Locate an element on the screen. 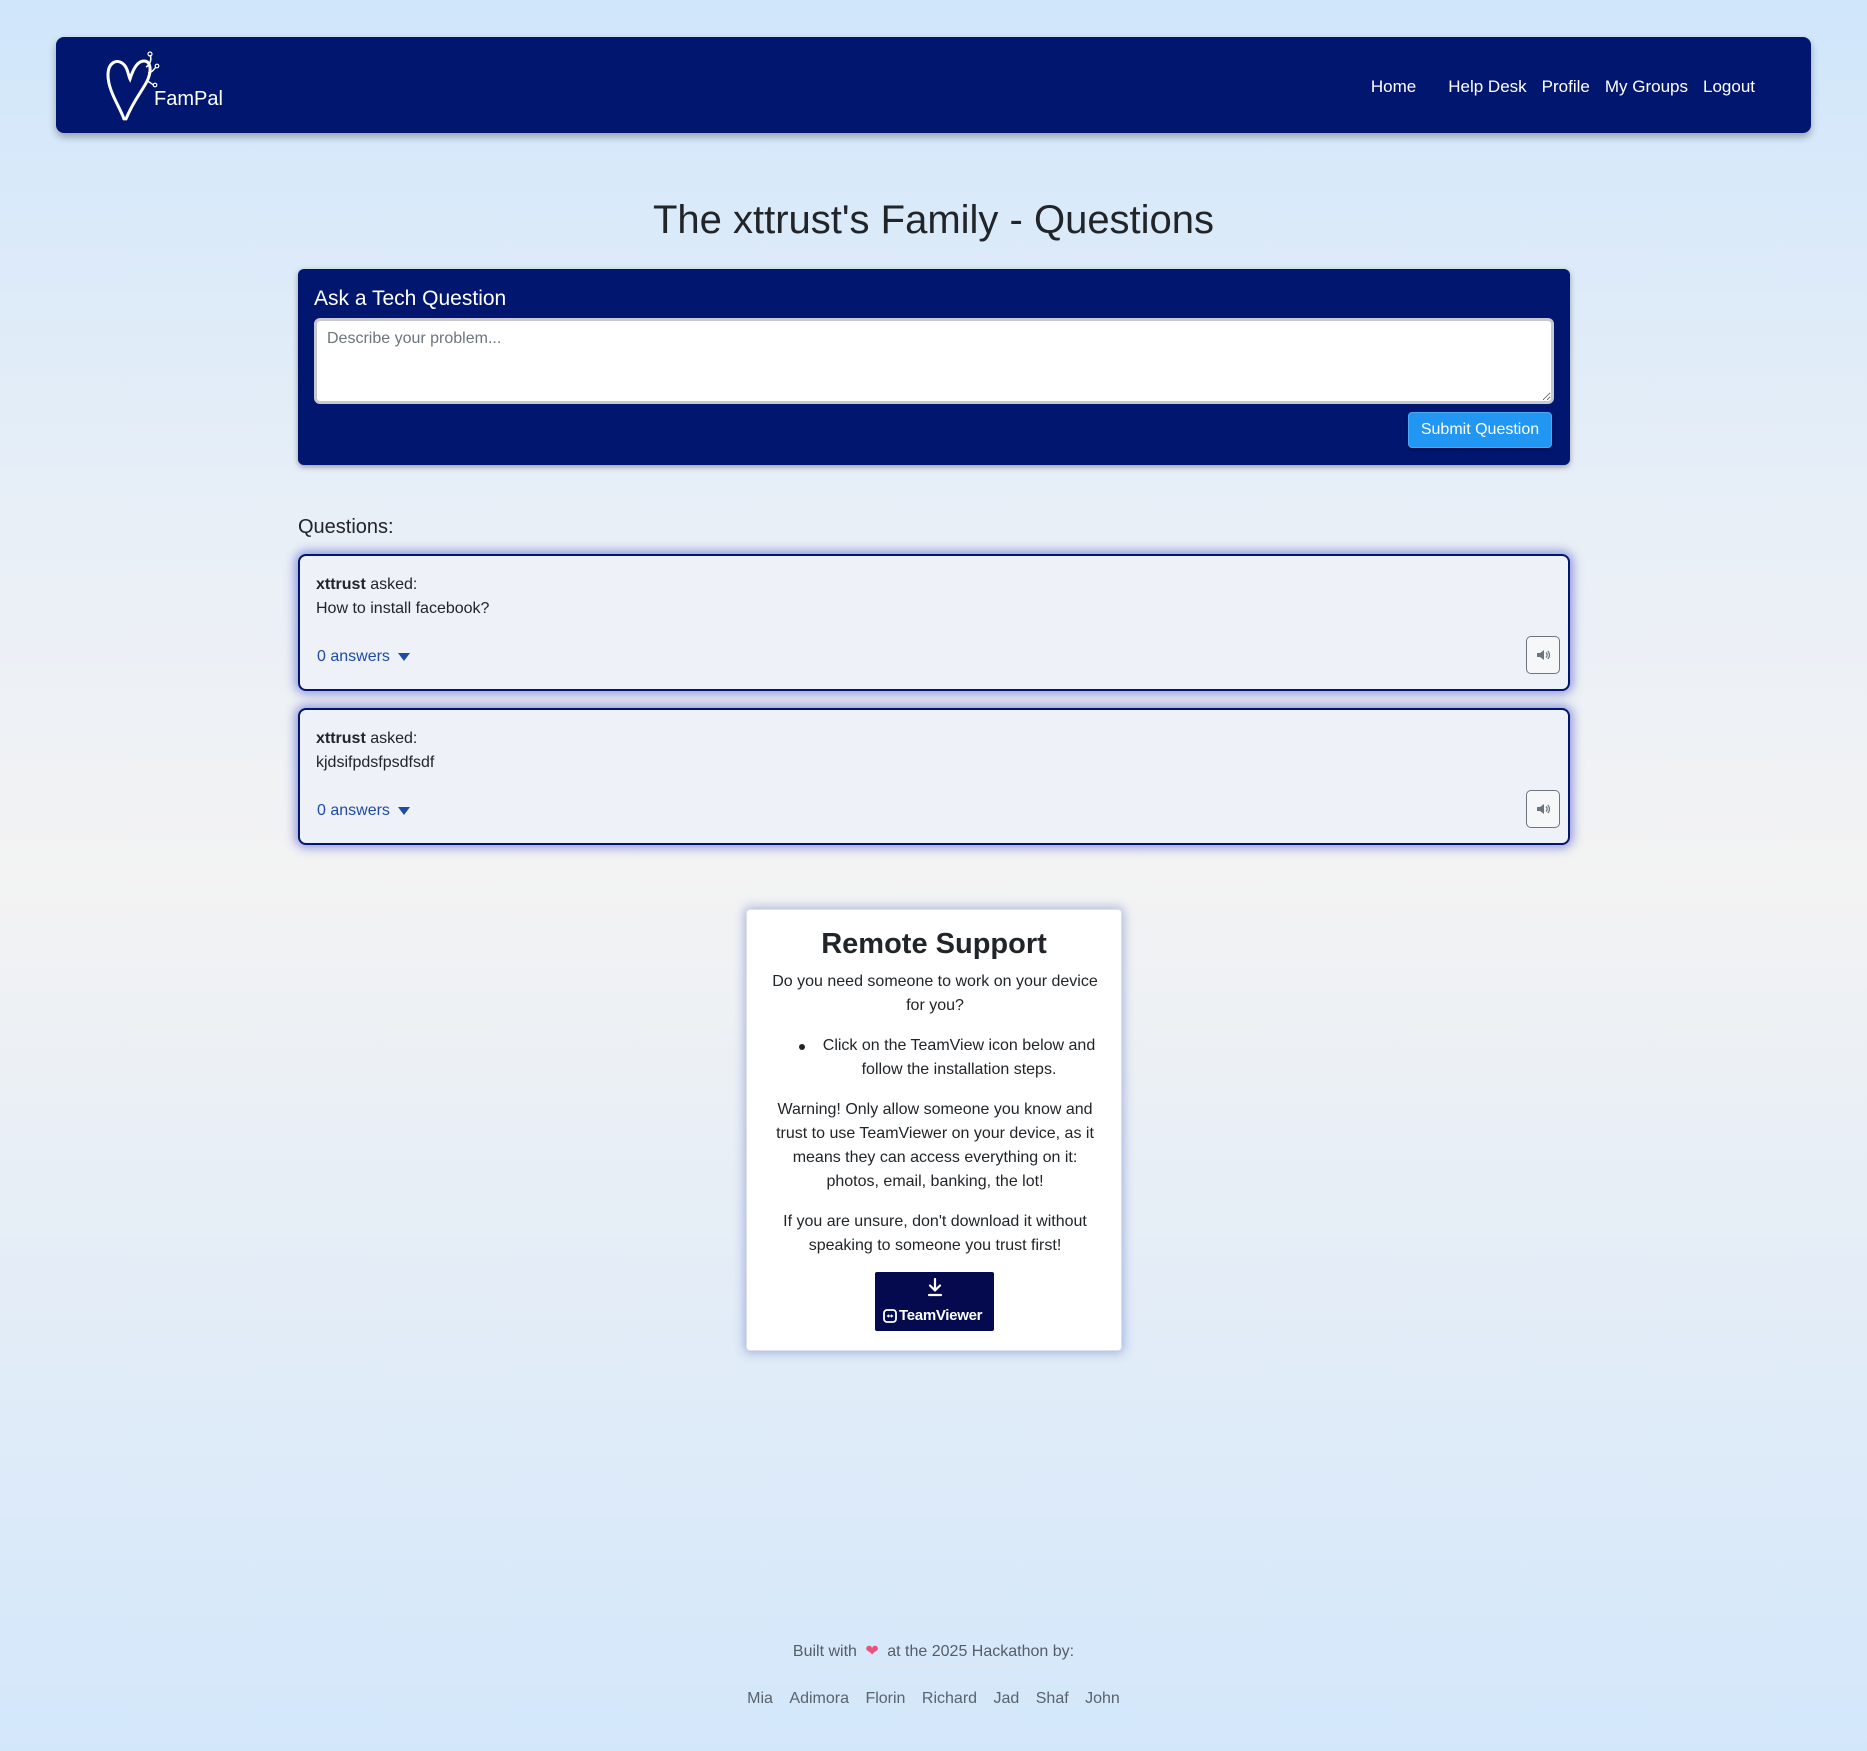 The width and height of the screenshot is (1867, 1751). brand-name: FamPal is located at coordinates (188, 99).